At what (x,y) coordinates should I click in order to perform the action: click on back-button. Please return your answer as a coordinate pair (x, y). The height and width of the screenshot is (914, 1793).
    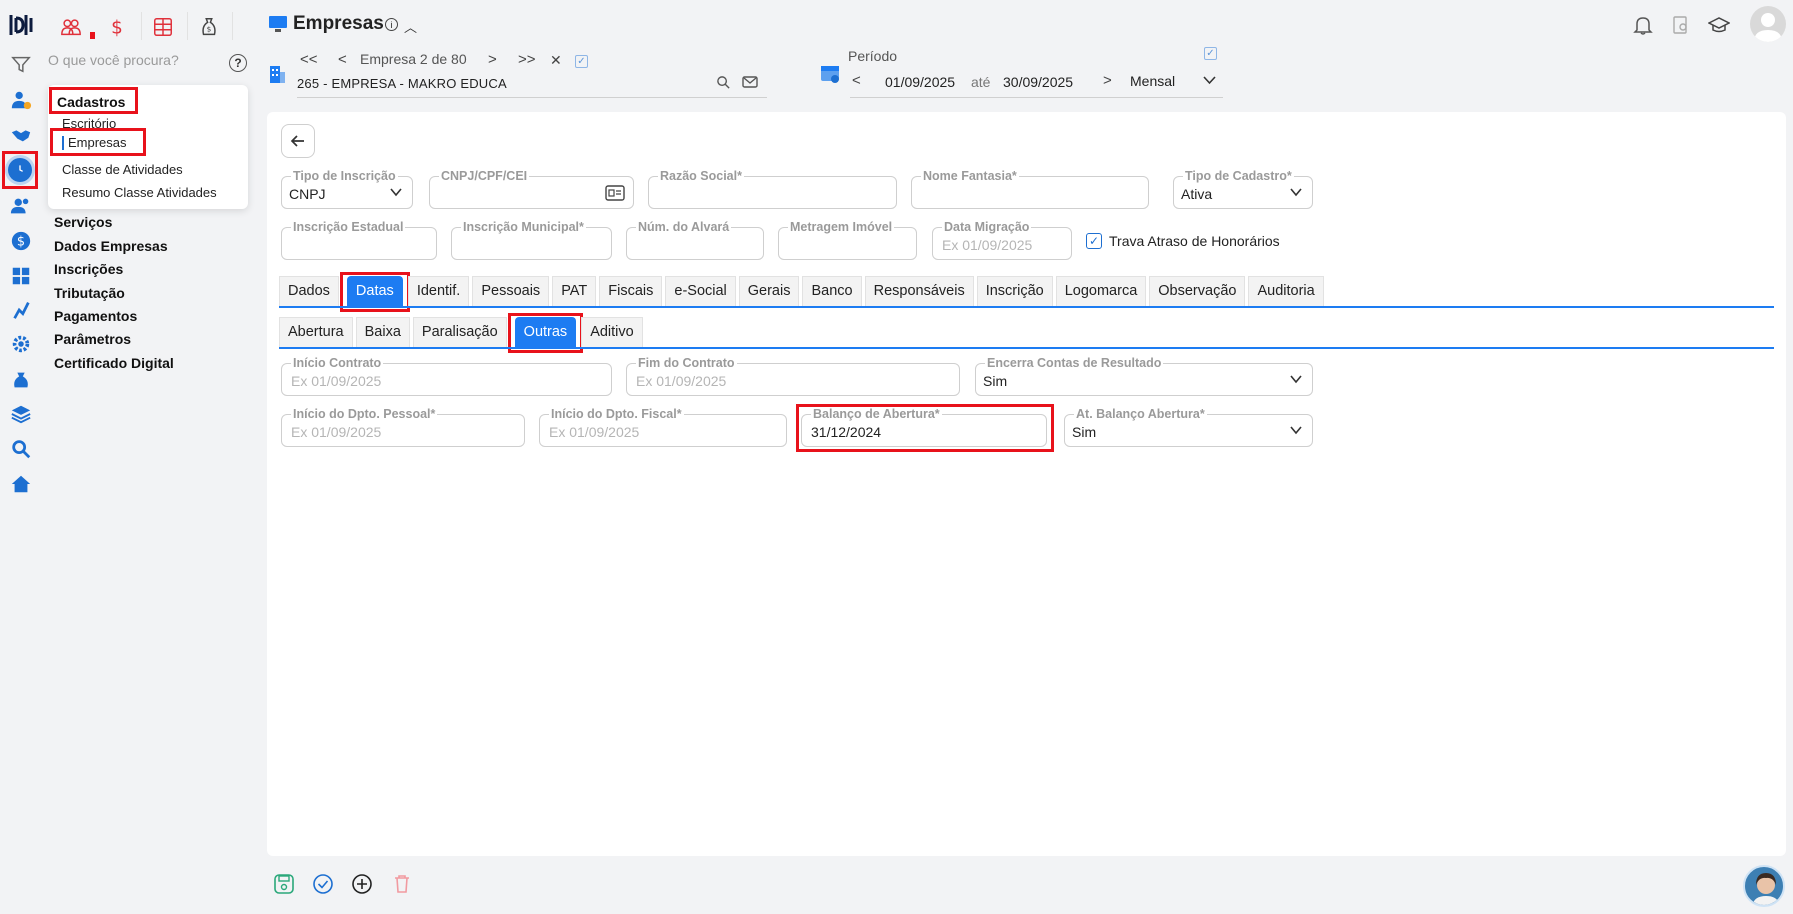
    Looking at the image, I should click on (298, 141).